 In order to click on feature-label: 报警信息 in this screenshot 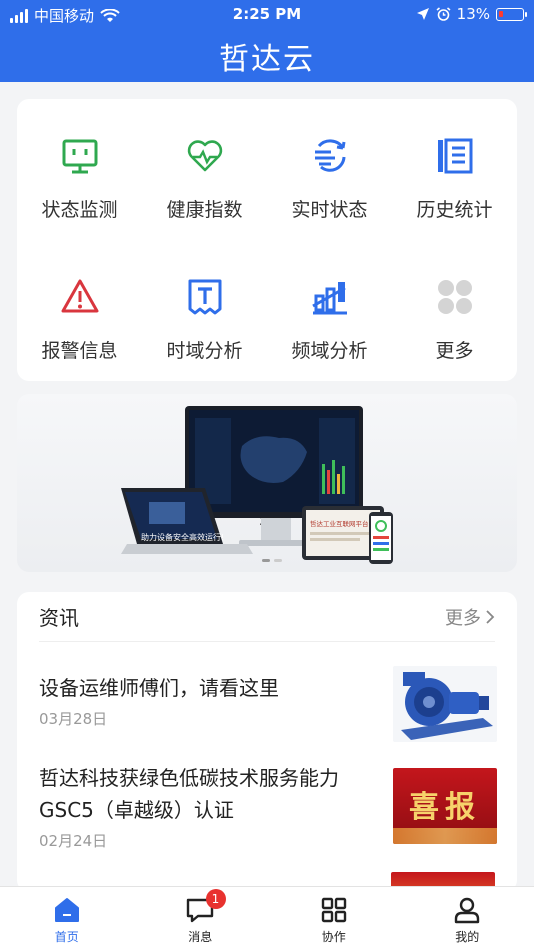, I will do `click(79, 351)`.